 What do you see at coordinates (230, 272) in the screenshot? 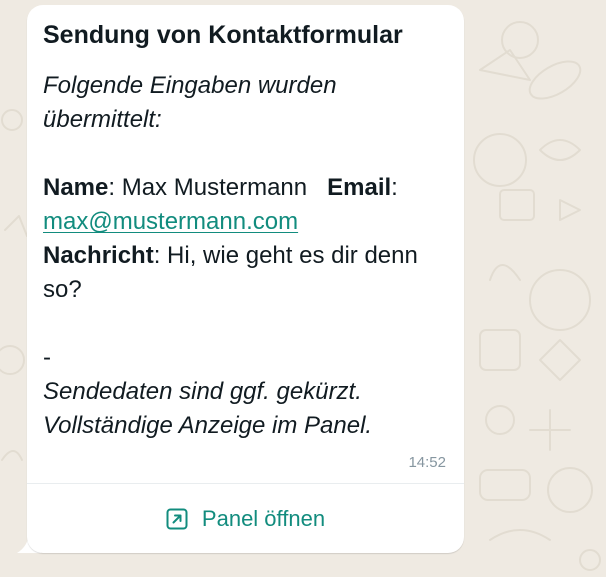
I see `message-line: Nachricht: Hi, wie geht es dir denn so?` at bounding box center [230, 272].